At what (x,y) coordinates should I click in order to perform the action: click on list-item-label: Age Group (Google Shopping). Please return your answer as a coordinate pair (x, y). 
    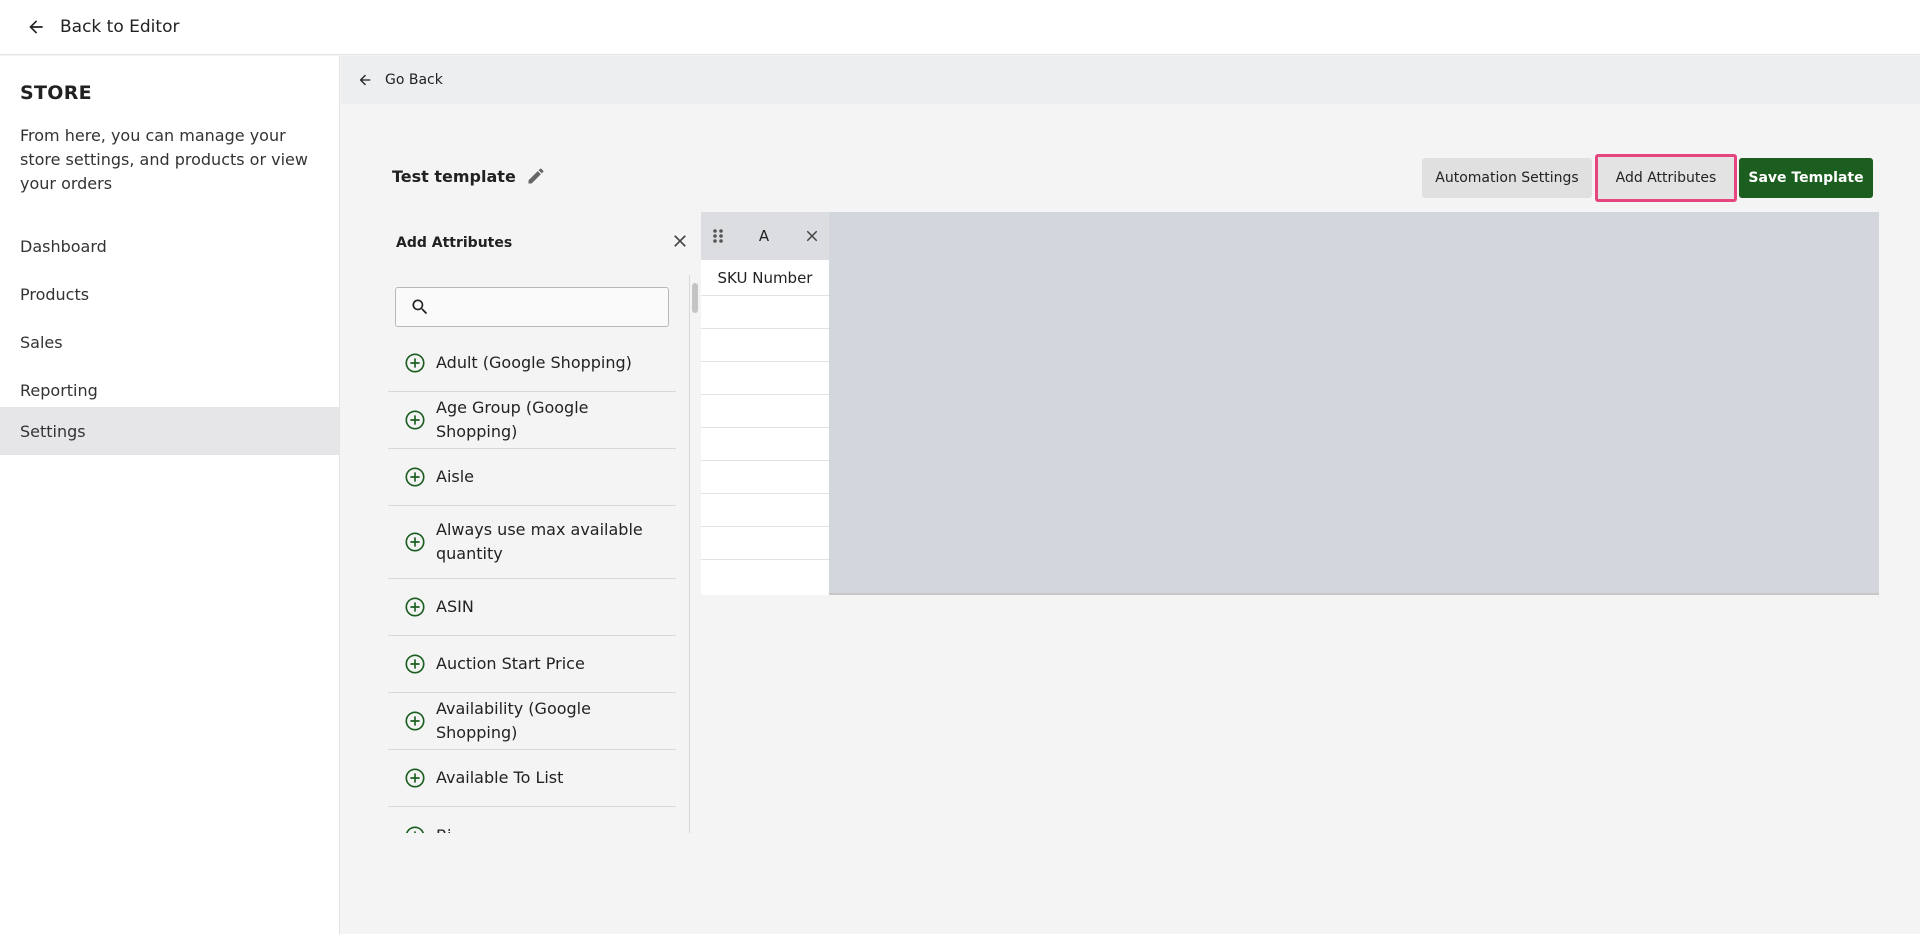
    Looking at the image, I should click on (512, 419).